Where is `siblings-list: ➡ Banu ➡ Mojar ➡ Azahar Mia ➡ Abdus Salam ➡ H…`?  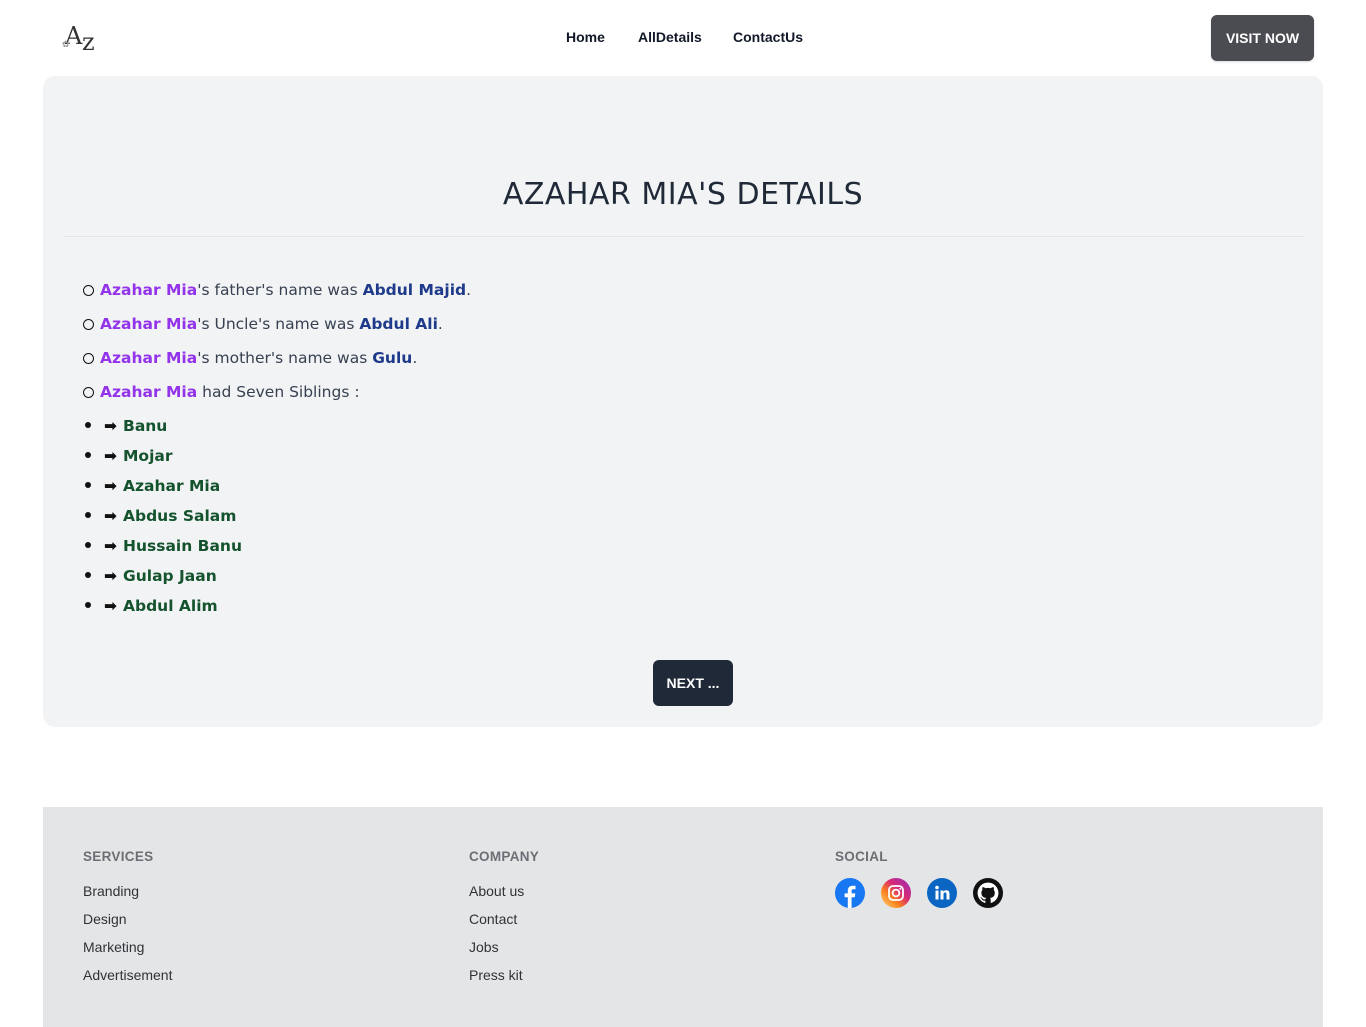
siblings-list: ➡ Banu ➡ Mojar ➡ Azahar Mia ➡ Abdus Salam ➡ H… is located at coordinates (163, 520).